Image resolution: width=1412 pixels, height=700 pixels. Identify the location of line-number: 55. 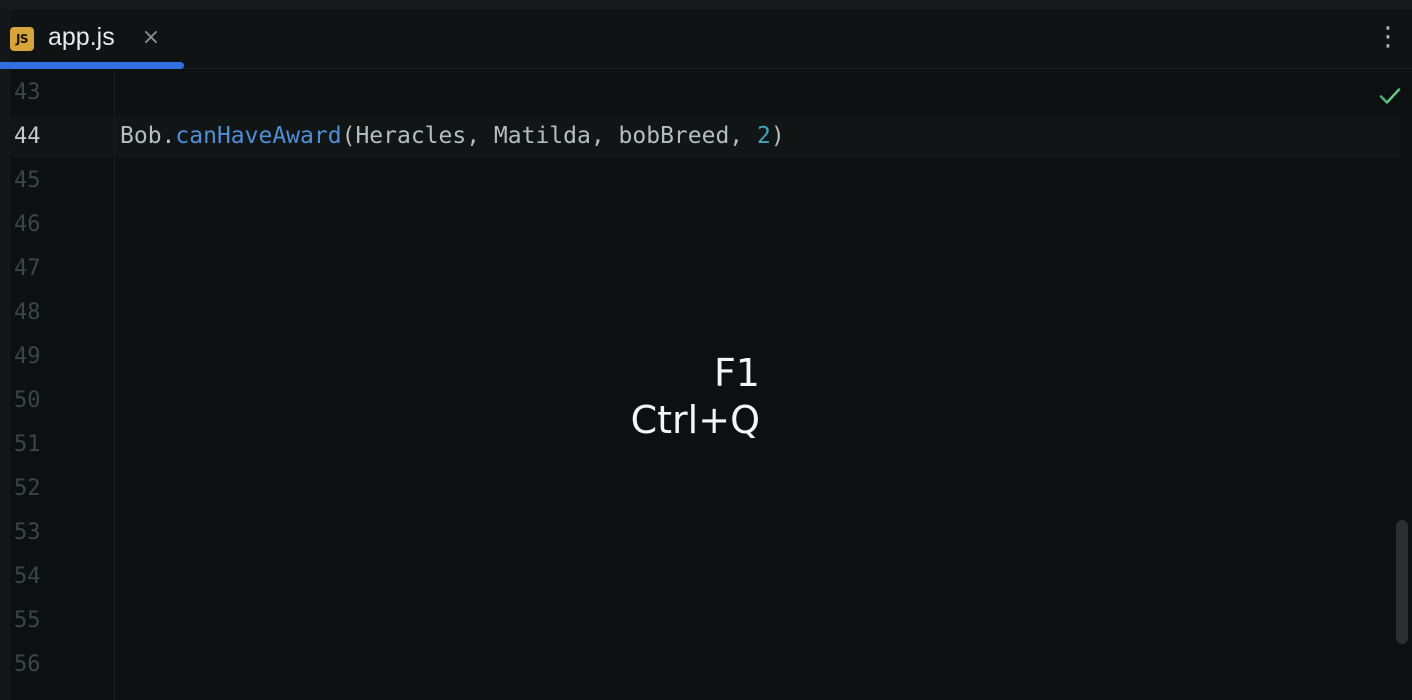
(27, 620).